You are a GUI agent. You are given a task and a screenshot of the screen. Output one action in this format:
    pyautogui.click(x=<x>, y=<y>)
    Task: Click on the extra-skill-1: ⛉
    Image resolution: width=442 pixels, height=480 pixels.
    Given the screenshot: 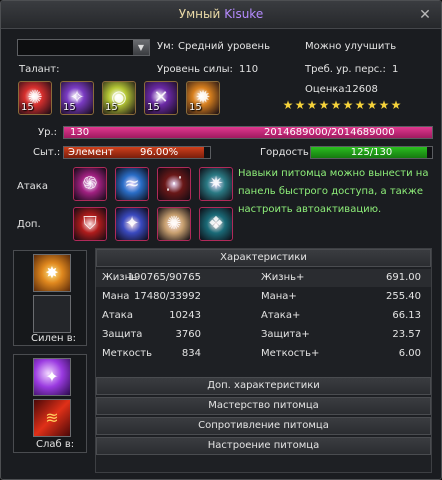 What is the action you would take?
    pyautogui.click(x=90, y=224)
    